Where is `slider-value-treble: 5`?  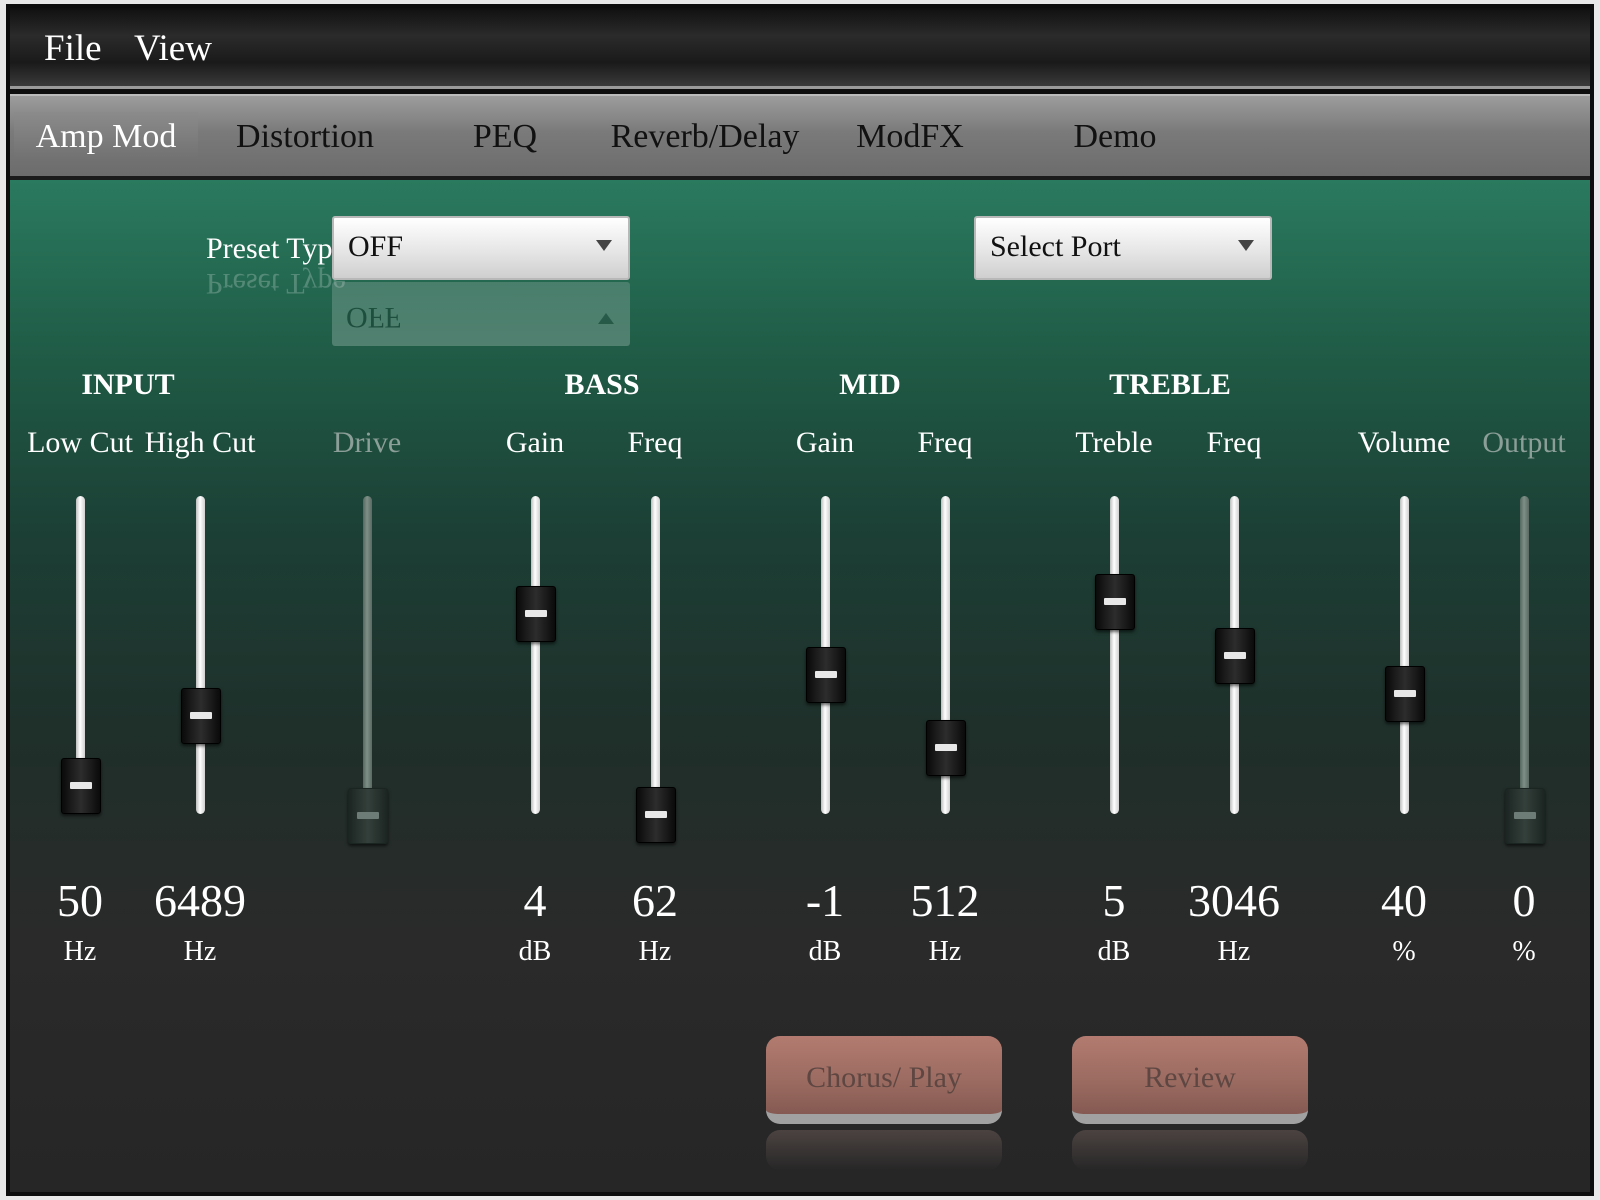
slider-value-treble: 5 is located at coordinates (1114, 900).